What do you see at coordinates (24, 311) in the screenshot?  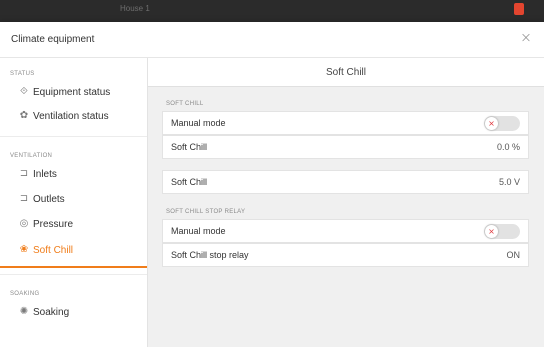 I see `soaking-icon: ✺` at bounding box center [24, 311].